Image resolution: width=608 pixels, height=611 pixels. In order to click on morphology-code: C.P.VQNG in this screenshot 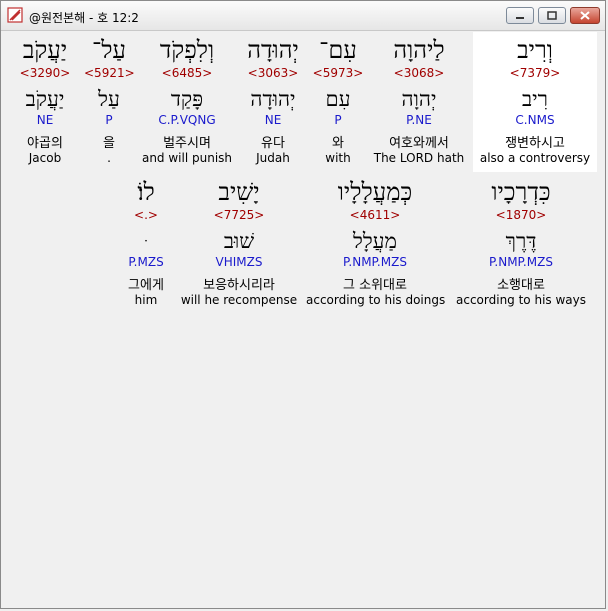, I will do `click(187, 120)`.